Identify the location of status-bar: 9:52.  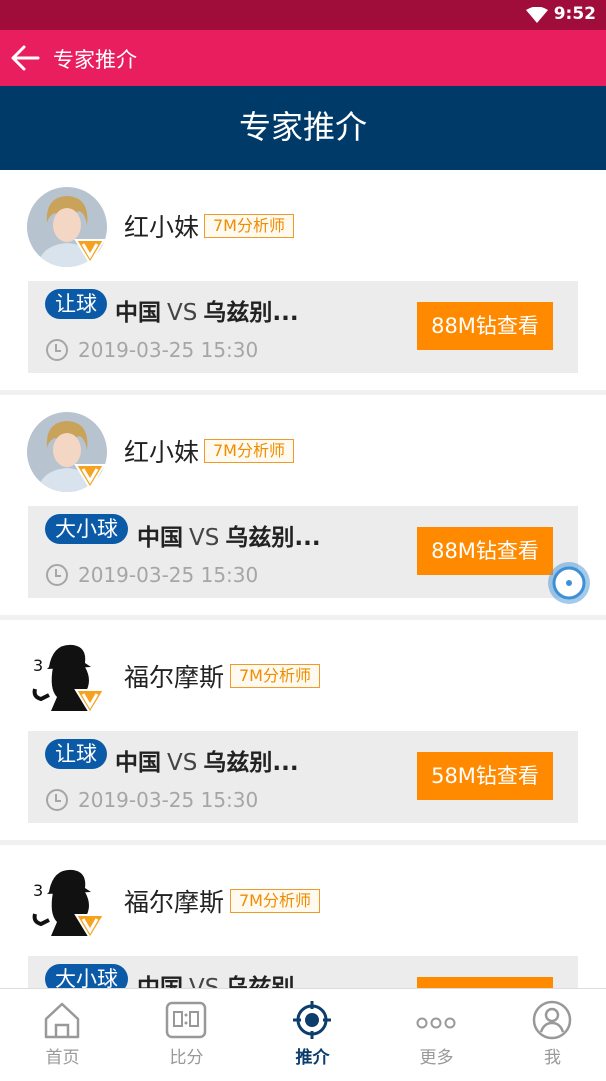
(303, 15).